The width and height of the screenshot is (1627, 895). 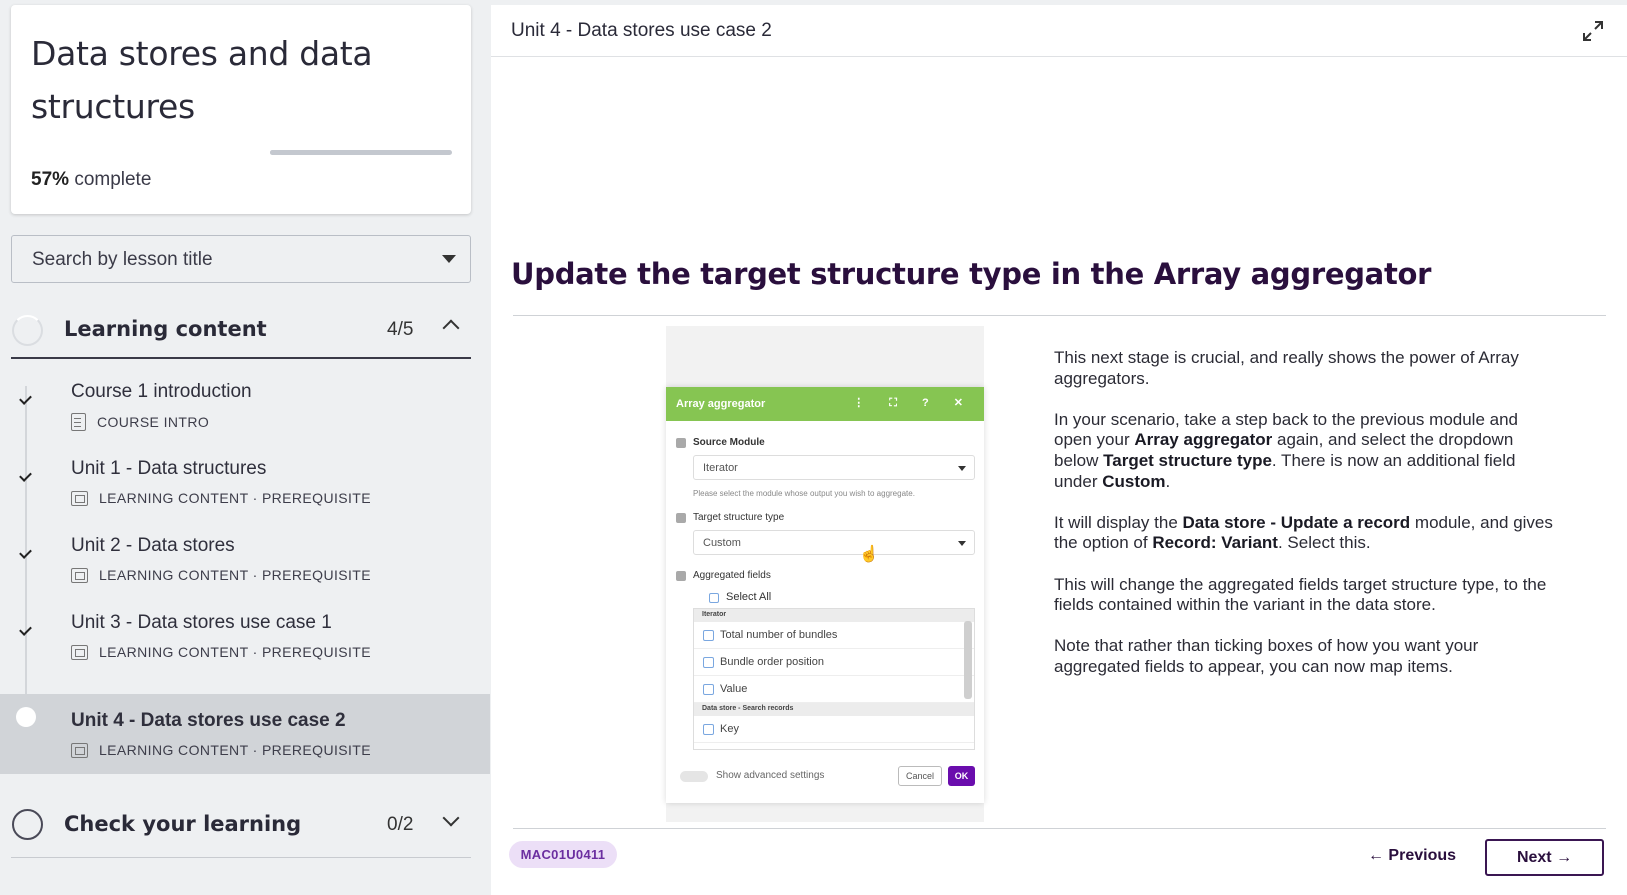 What do you see at coordinates (729, 442) in the screenshot?
I see `source-module-label: Source Module` at bounding box center [729, 442].